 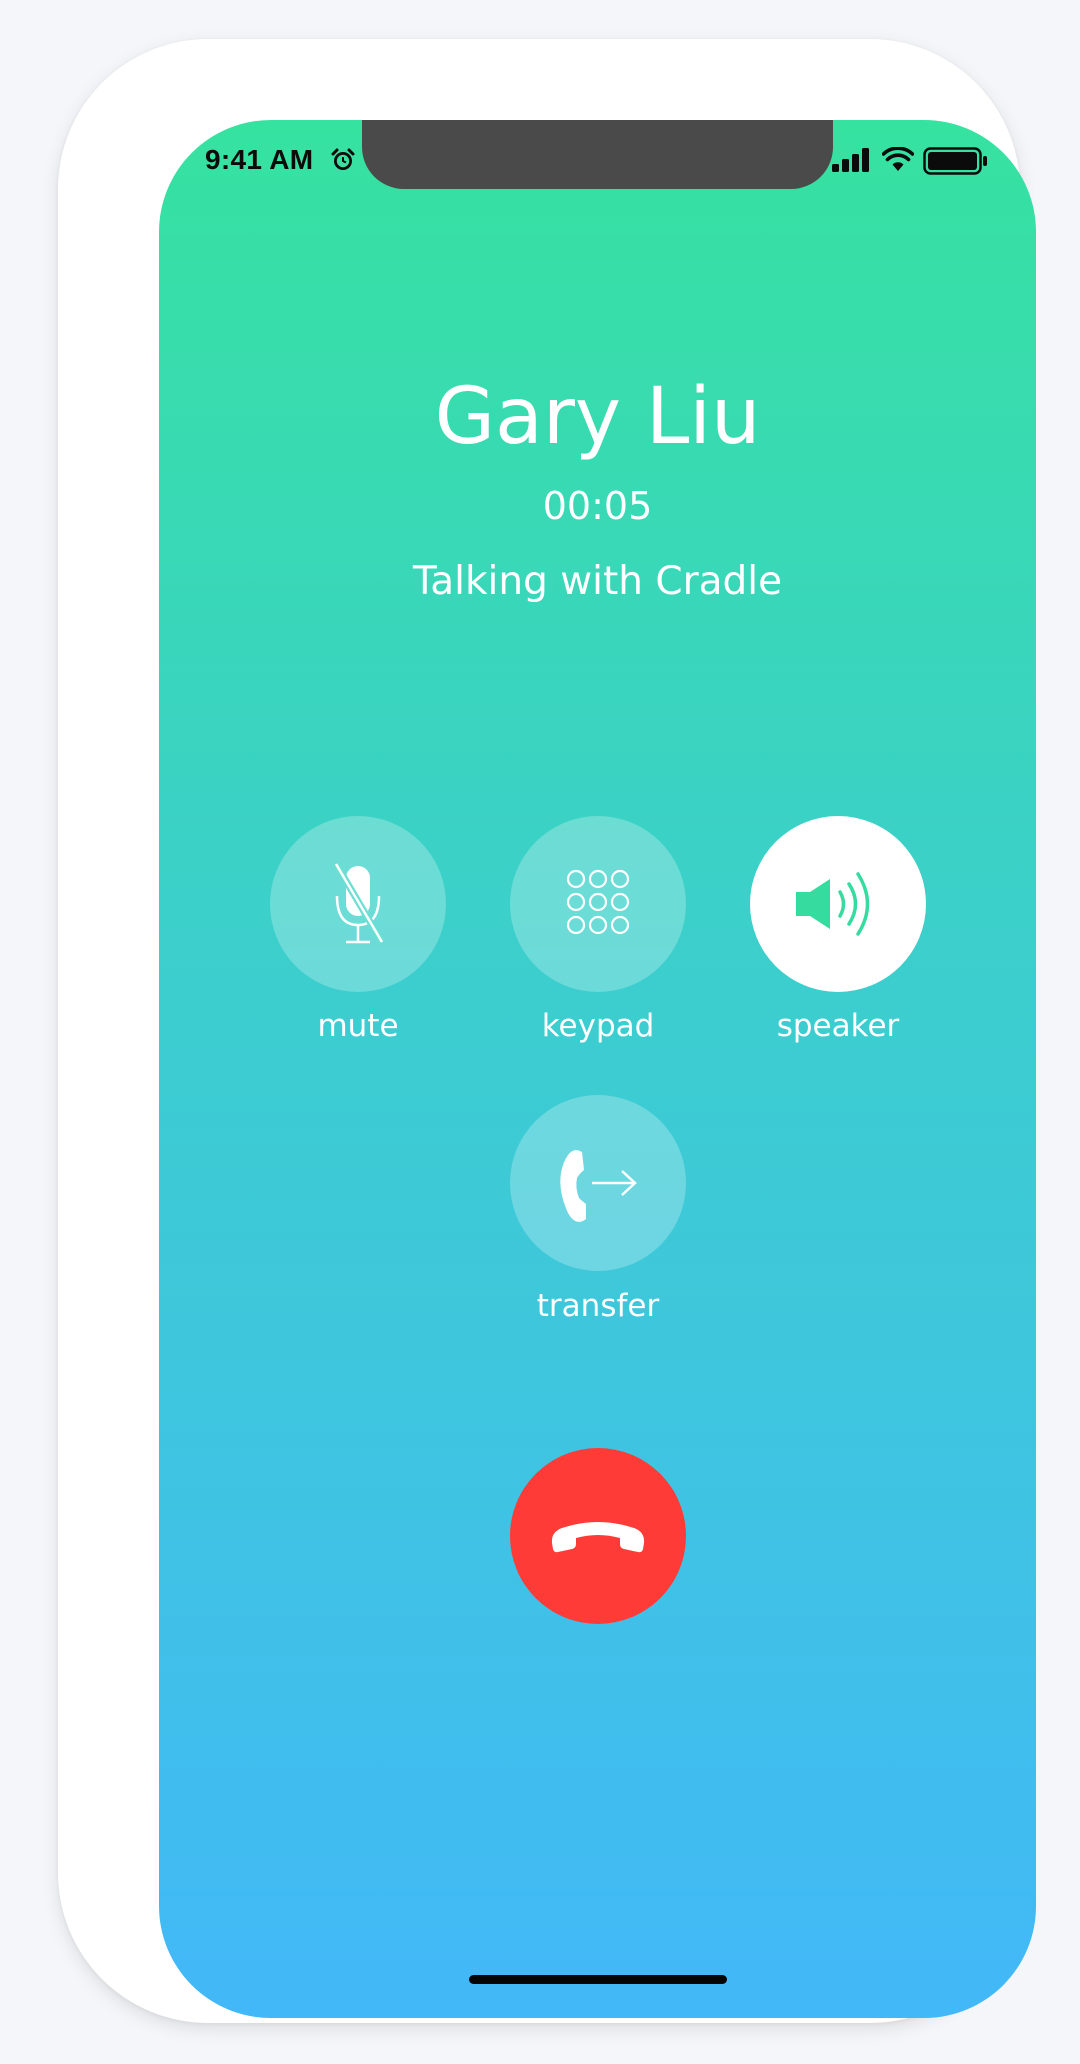 I want to click on alarm-icon, so click(x=343, y=159).